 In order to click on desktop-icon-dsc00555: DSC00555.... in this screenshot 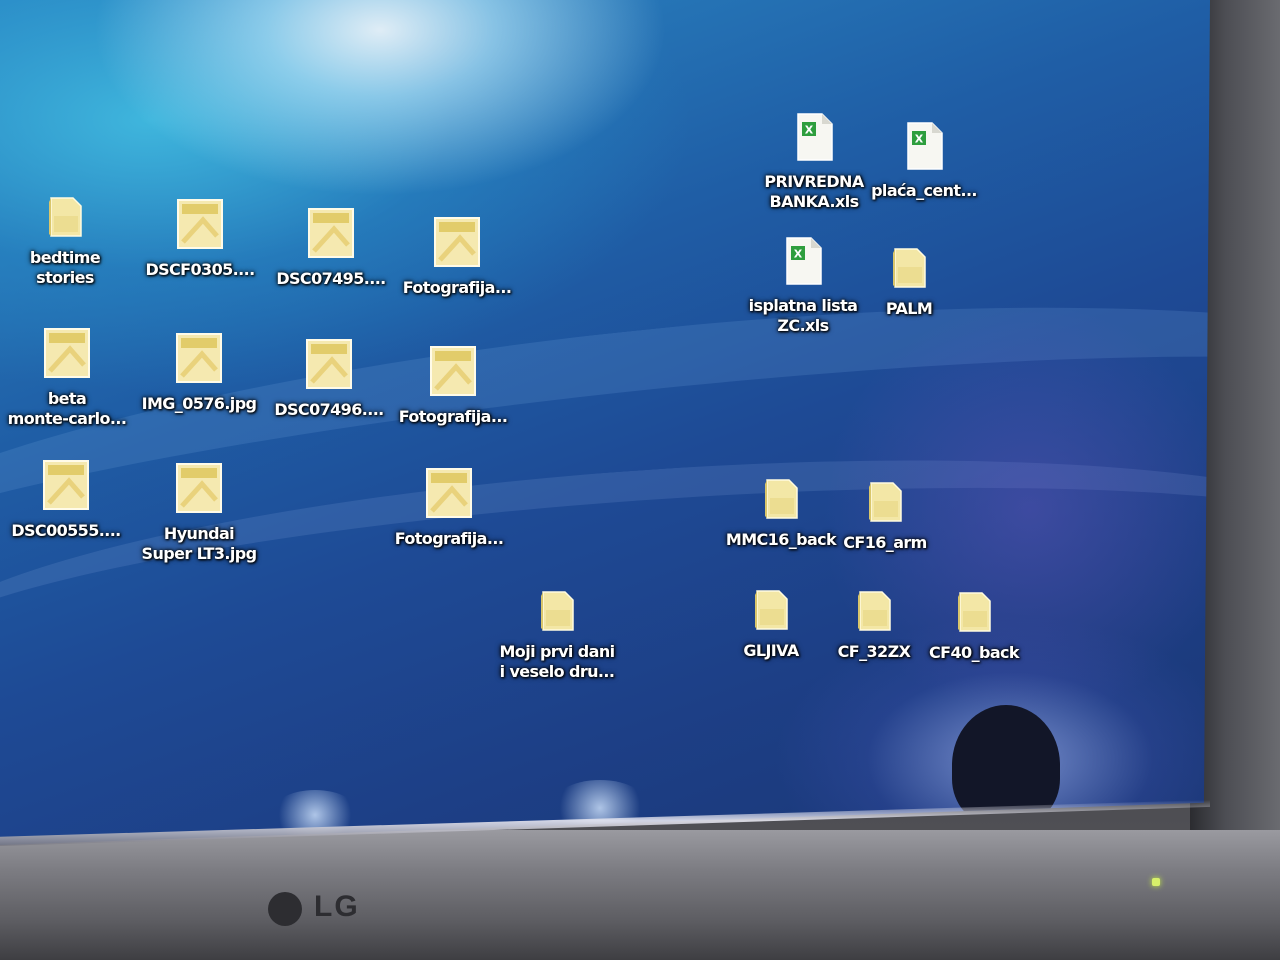, I will do `click(66, 499)`.